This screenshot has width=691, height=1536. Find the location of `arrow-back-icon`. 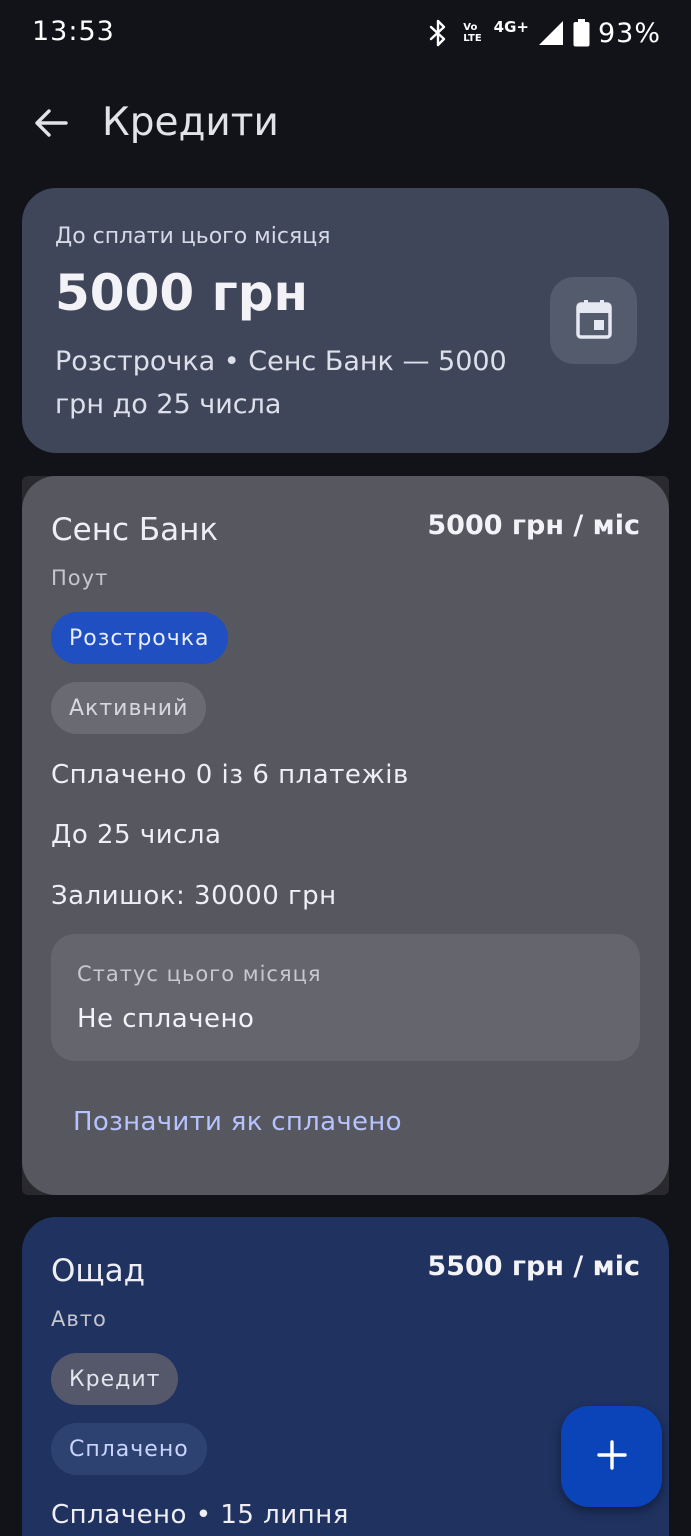

arrow-back-icon is located at coordinates (51, 125).